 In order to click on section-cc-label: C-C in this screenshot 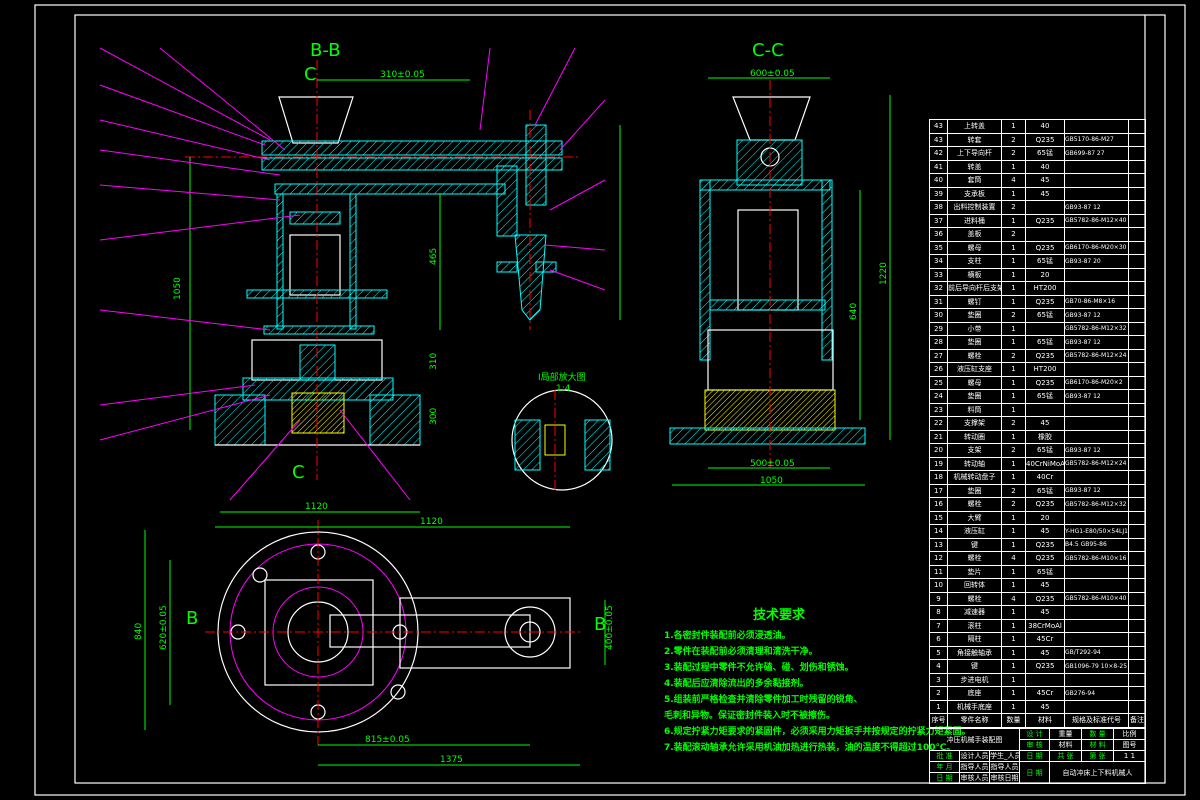, I will do `click(768, 50)`.